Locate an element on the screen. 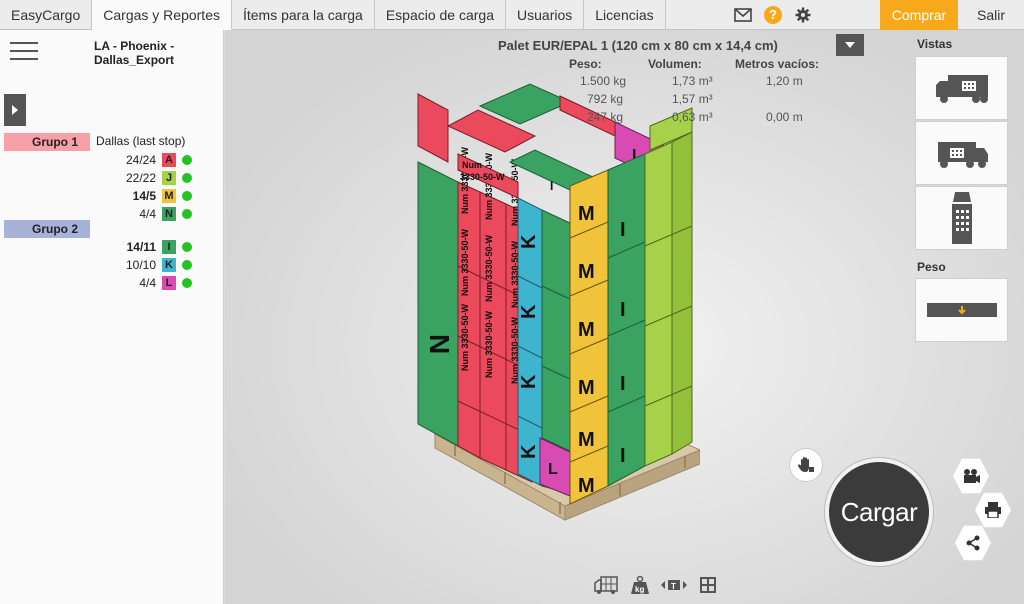  bottom-toolbar: kg T is located at coordinates (657, 585).